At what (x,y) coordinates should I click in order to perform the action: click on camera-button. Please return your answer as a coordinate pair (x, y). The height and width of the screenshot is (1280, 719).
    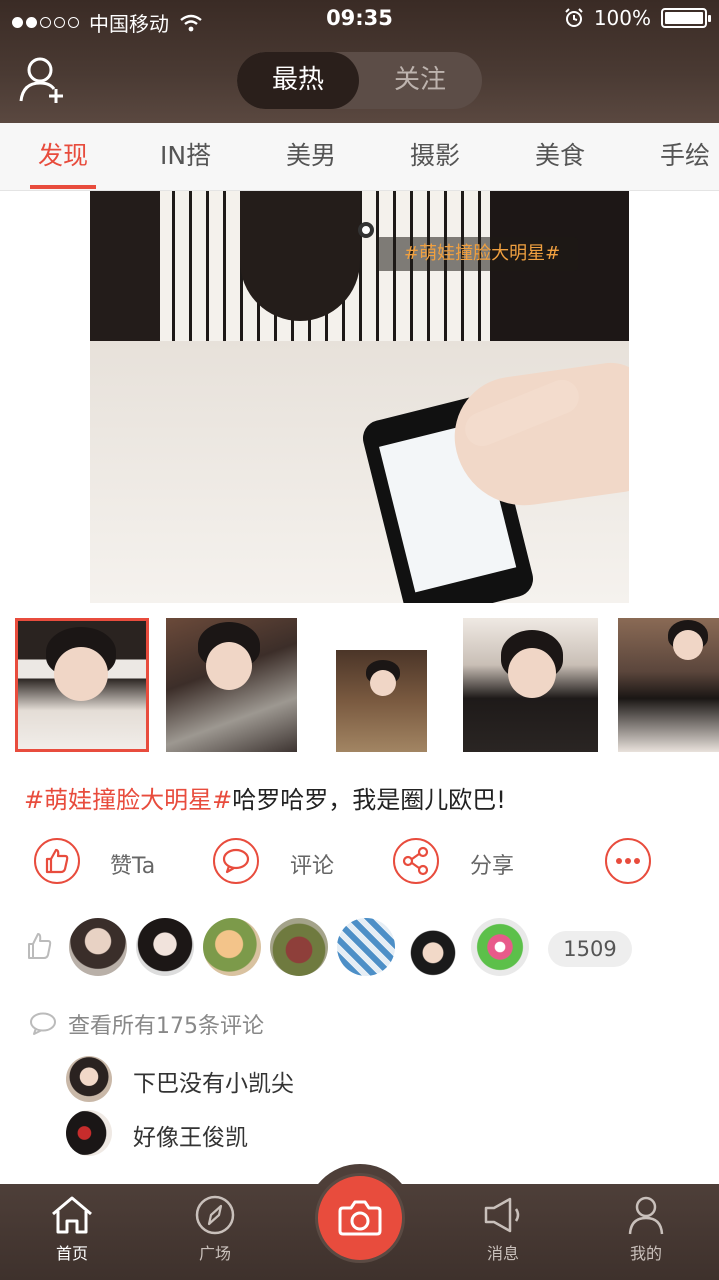
    Looking at the image, I should click on (360, 1218).